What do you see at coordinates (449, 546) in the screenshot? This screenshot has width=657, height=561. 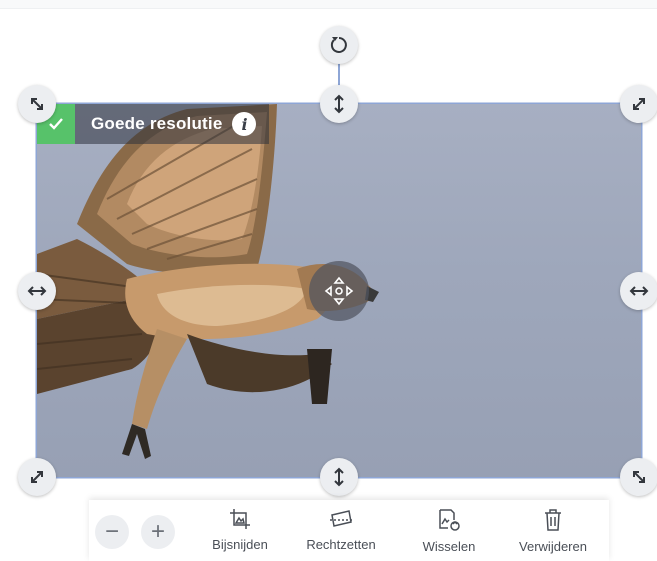 I see `swap-label: Wisselen` at bounding box center [449, 546].